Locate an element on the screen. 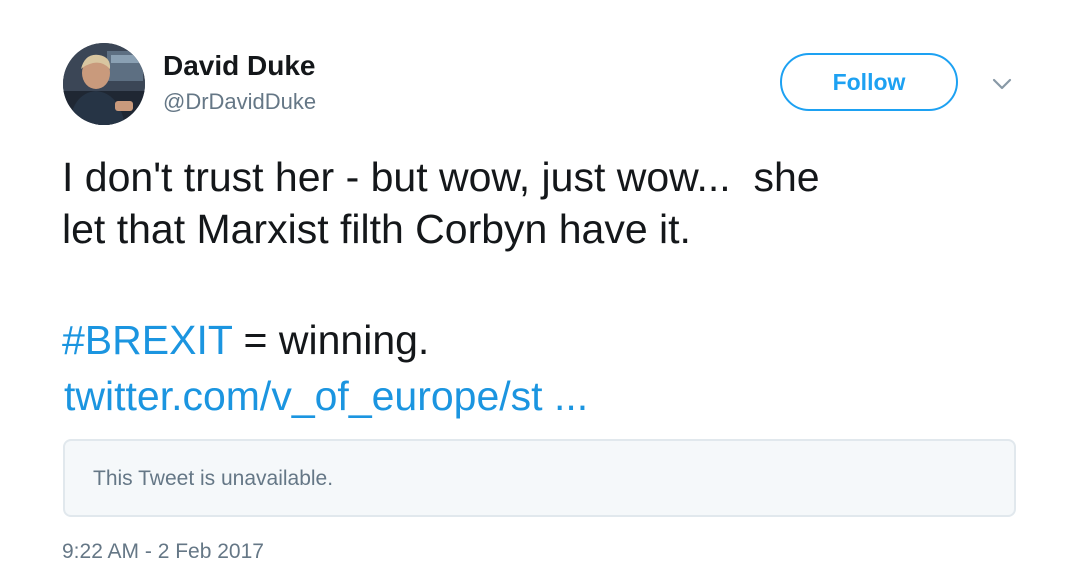 The image size is (1080, 587). hashtag-line: #BREXIT = winning. is located at coordinates (245, 340).